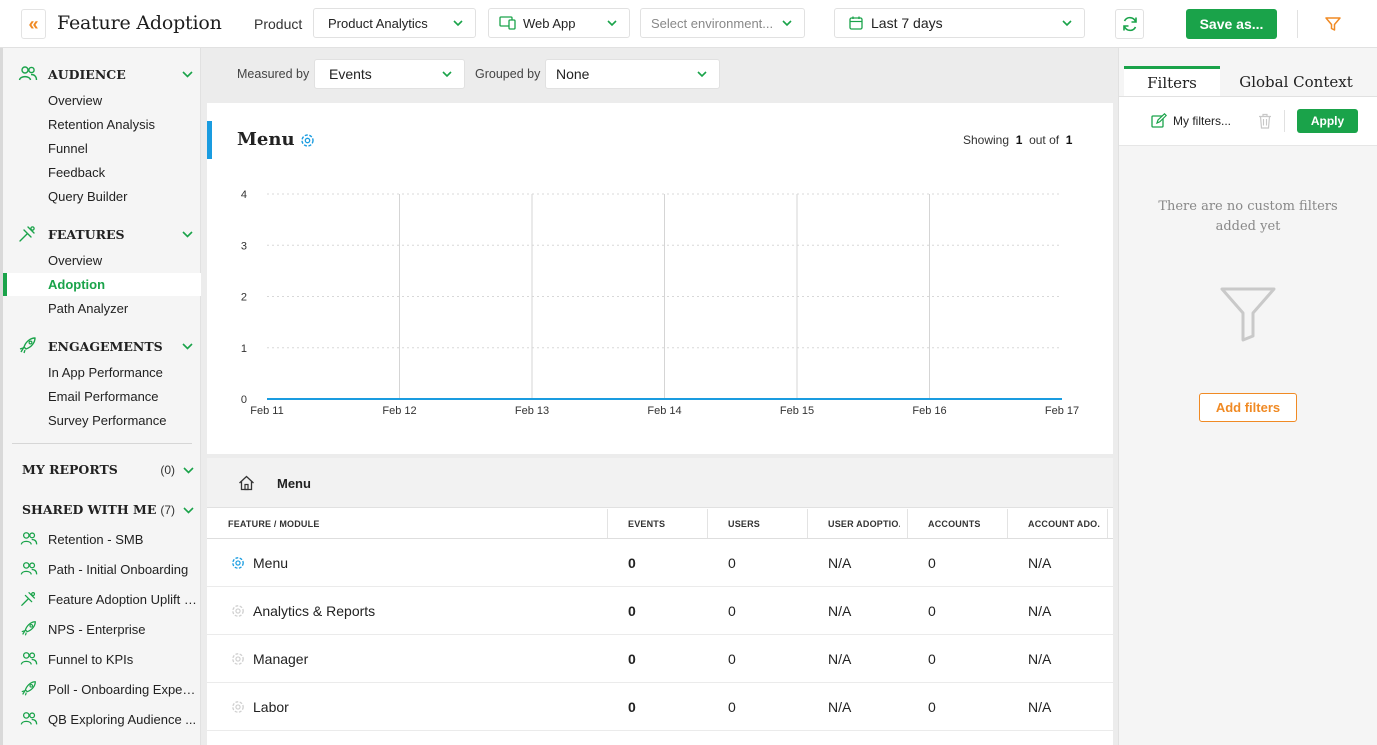 Image resolution: width=1377 pixels, height=745 pixels. I want to click on col-header-users: USERS, so click(764, 523).